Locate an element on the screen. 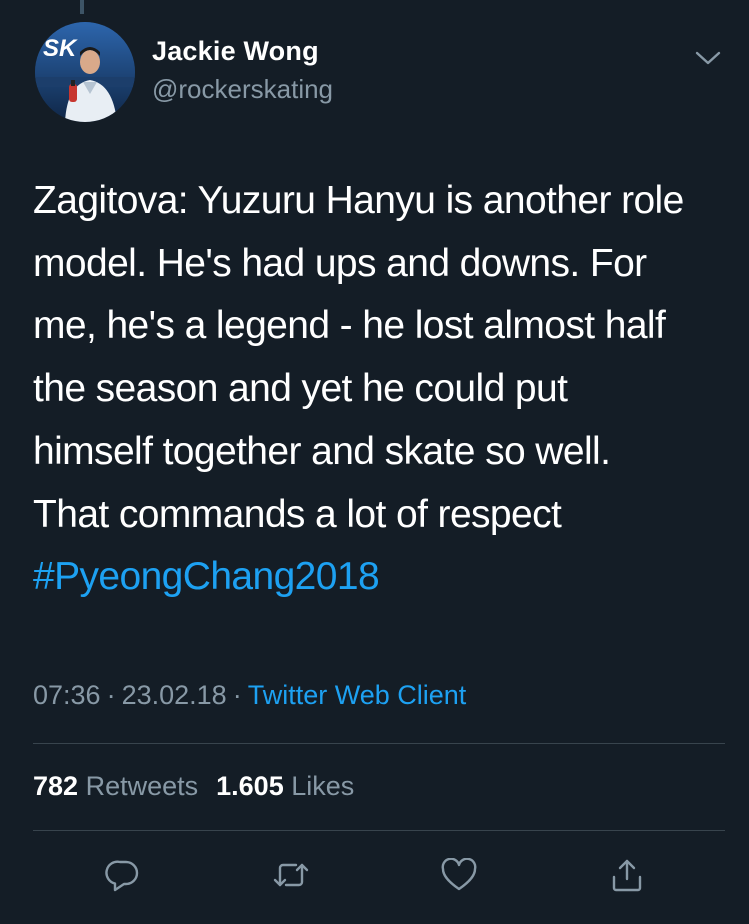  tweet-meta: 07:36 · 23.02.18 · Twitter Web Client is located at coordinates (249, 695).